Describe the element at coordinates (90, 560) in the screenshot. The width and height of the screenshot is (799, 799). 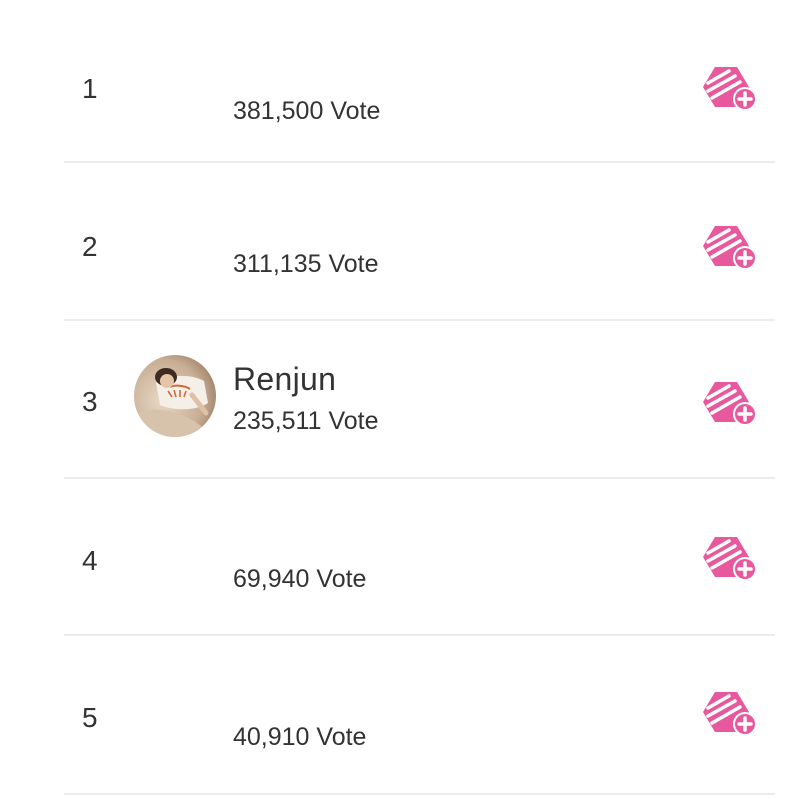
I see `rank-number: 4` at that location.